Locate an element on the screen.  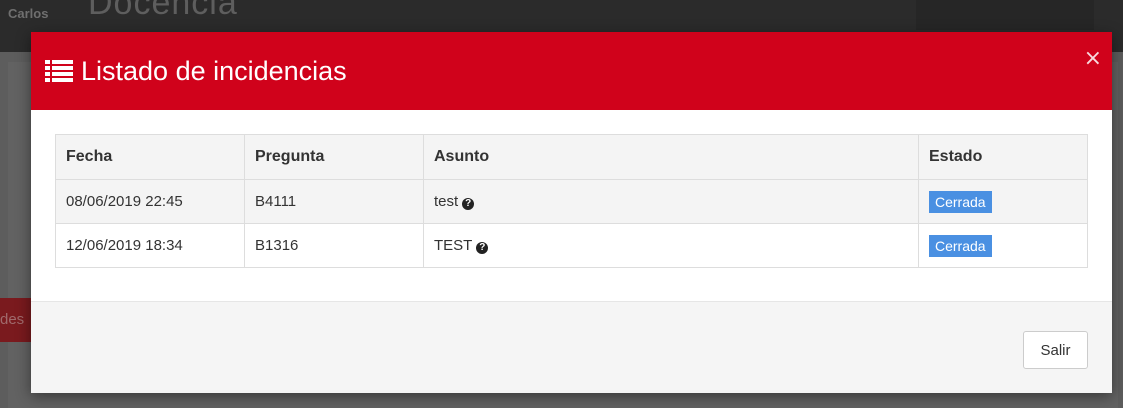
table-header-row: Fecha Pregunta Asunto Estado is located at coordinates (571, 157).